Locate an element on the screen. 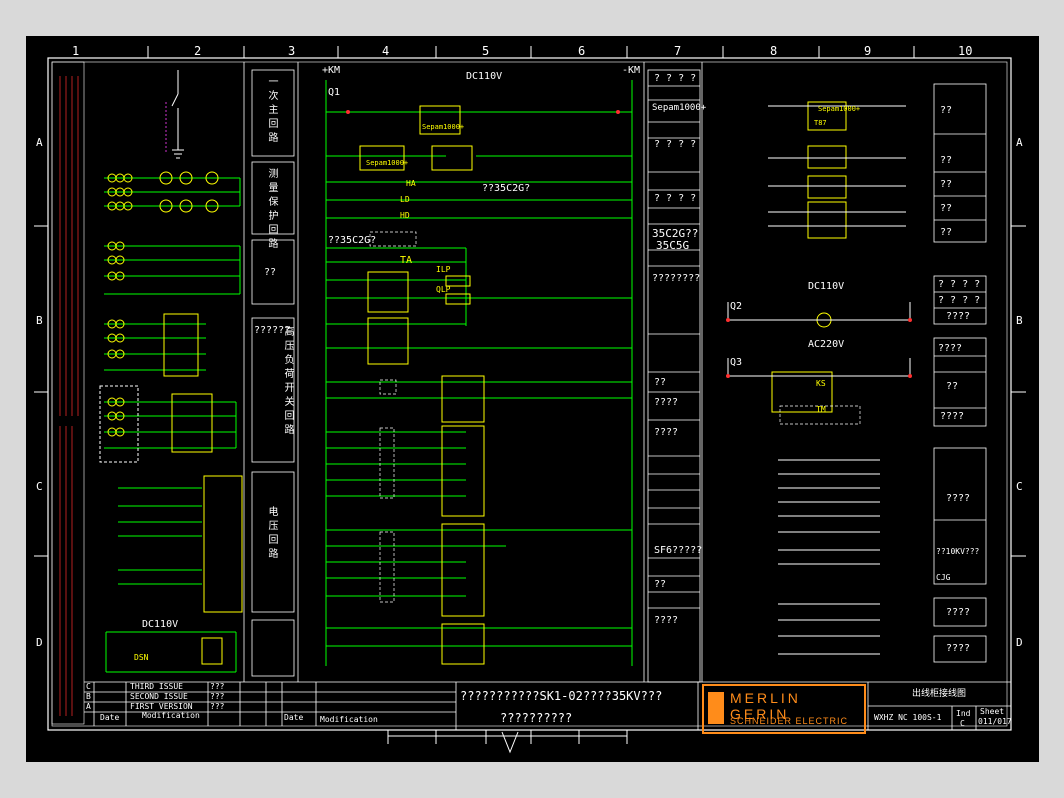 This screenshot has width=1064, height=798. sepam-label-a: Sepam1000+ is located at coordinates (443, 127).